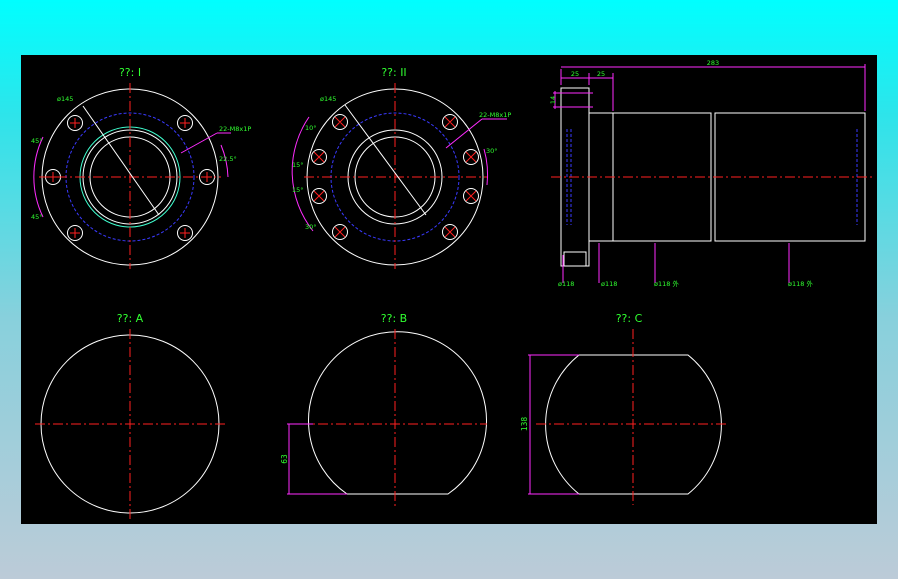  Describe the element at coordinates (524, 424) in the screenshot. I see `view-c-dim: 138` at that location.